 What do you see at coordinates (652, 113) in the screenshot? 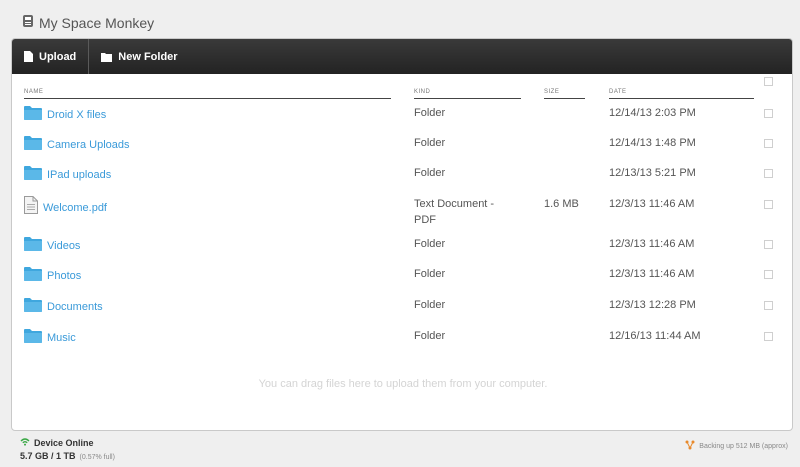
I see `file-date: 12/14/13 2:03 PM` at bounding box center [652, 113].